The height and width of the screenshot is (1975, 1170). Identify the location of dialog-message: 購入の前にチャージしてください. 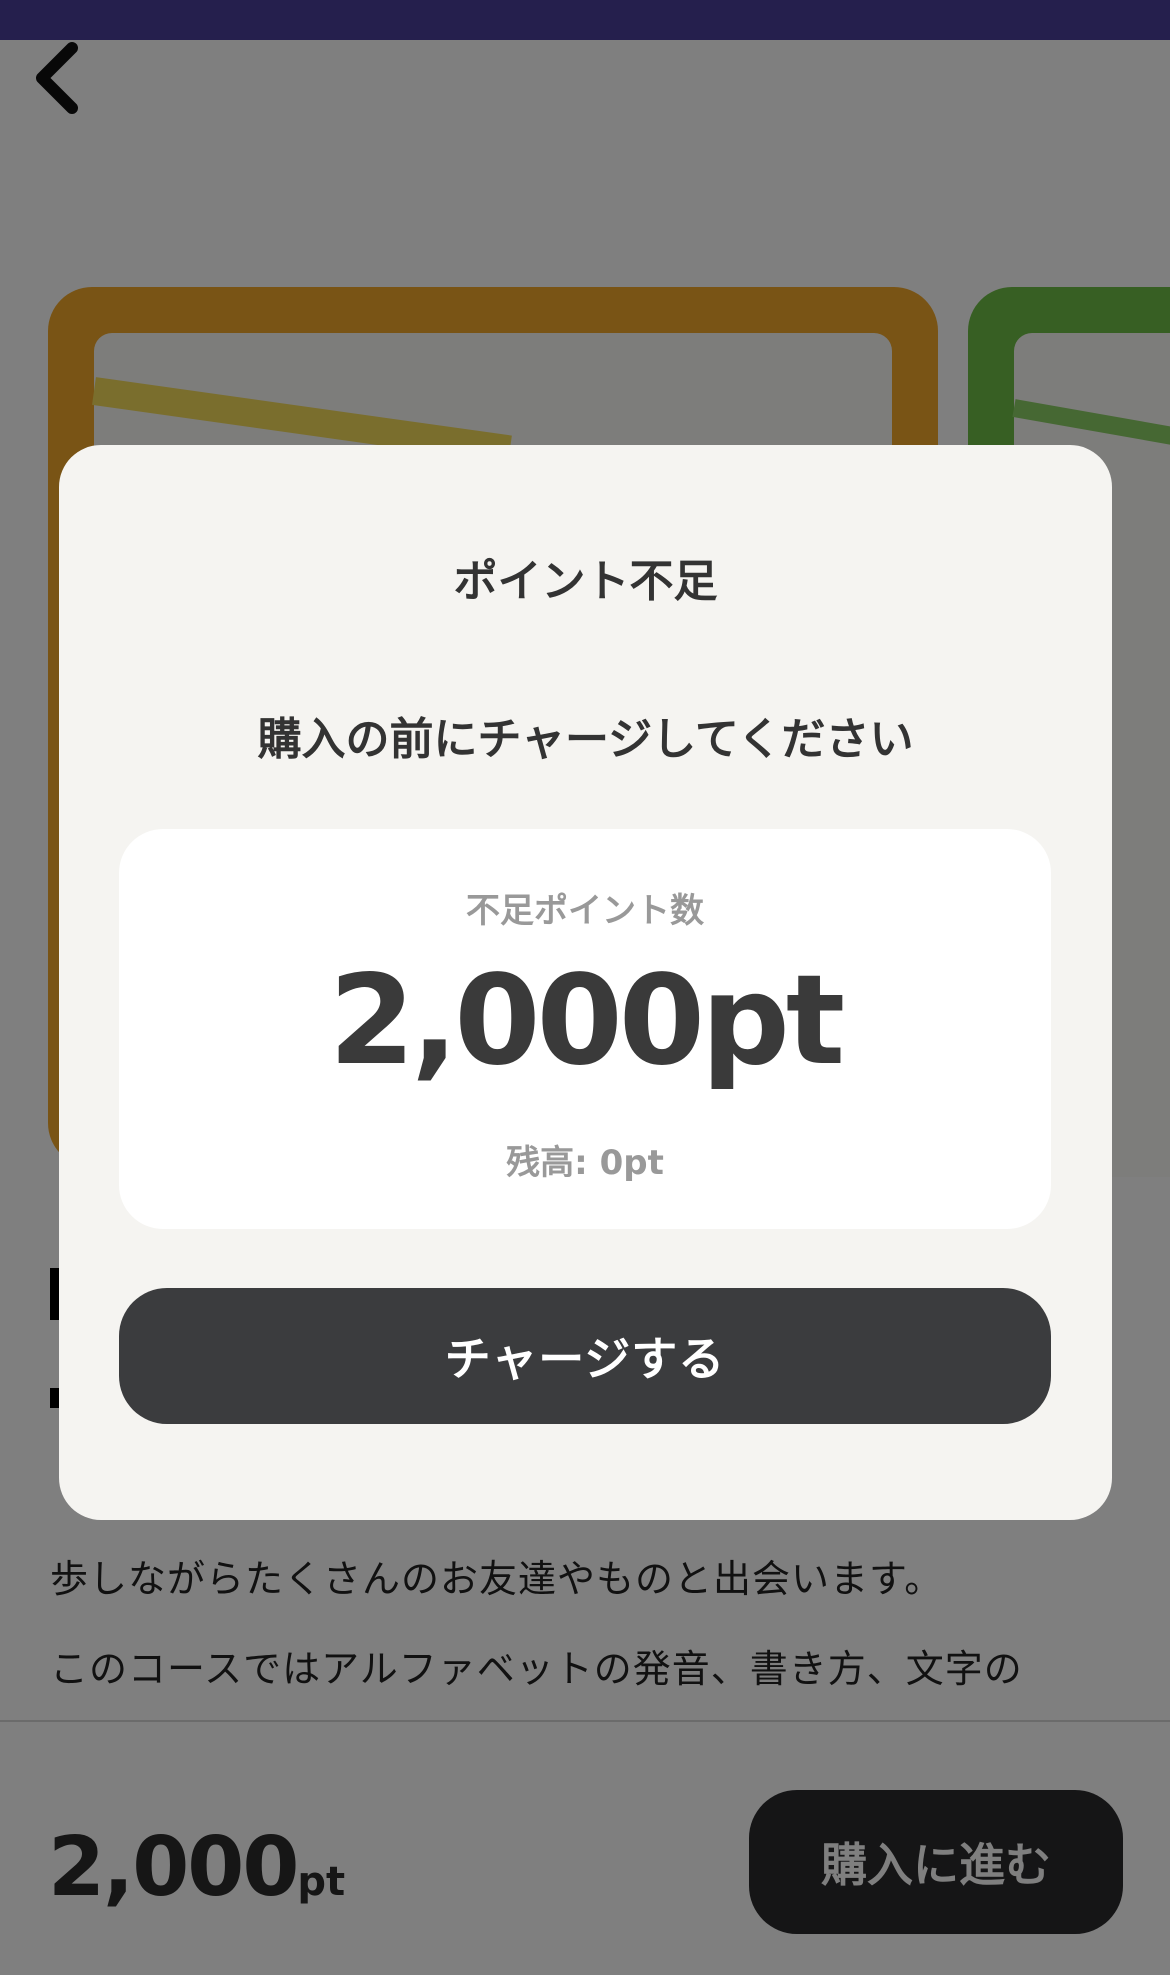
(585, 739).